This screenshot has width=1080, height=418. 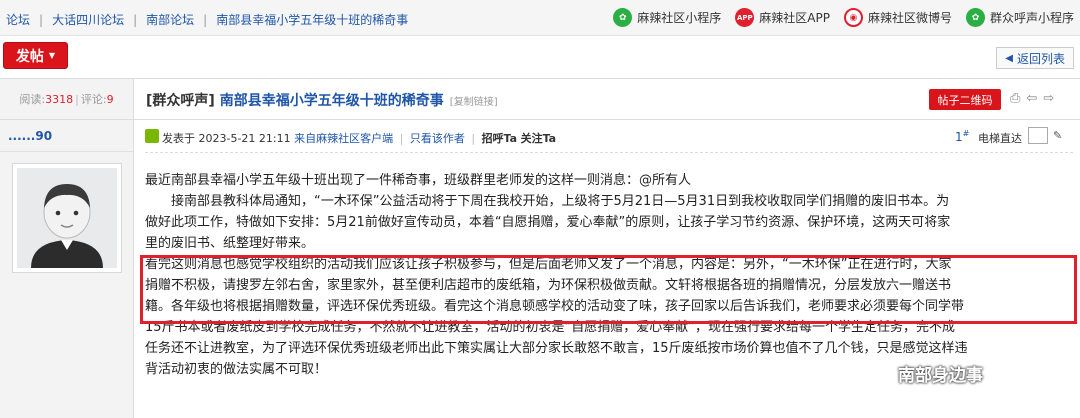 What do you see at coordinates (437, 138) in the screenshot?
I see `author-only-link: 只看该作者` at bounding box center [437, 138].